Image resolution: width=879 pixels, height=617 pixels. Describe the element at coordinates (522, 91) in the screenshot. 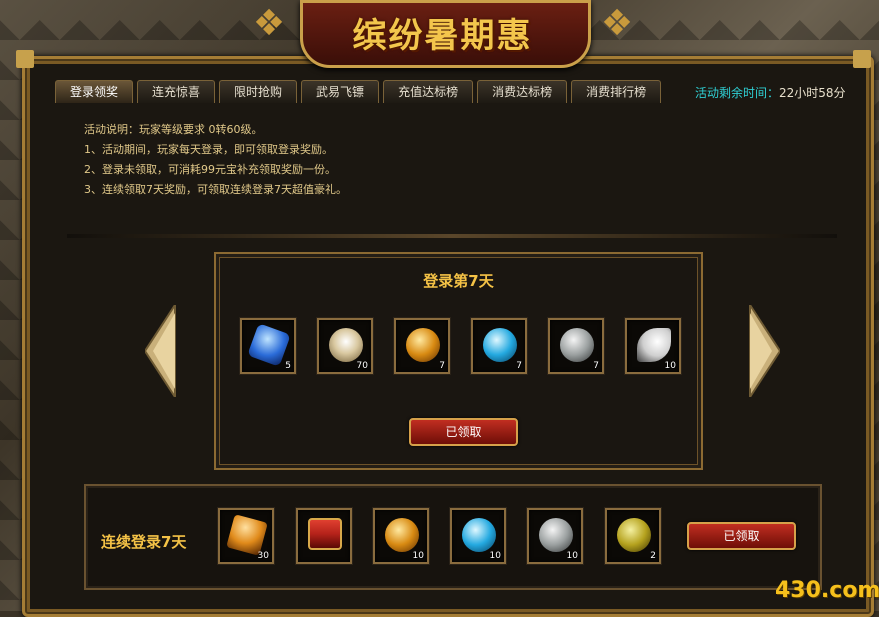

I see `tab-consume-rank: 消费达标榜` at that location.